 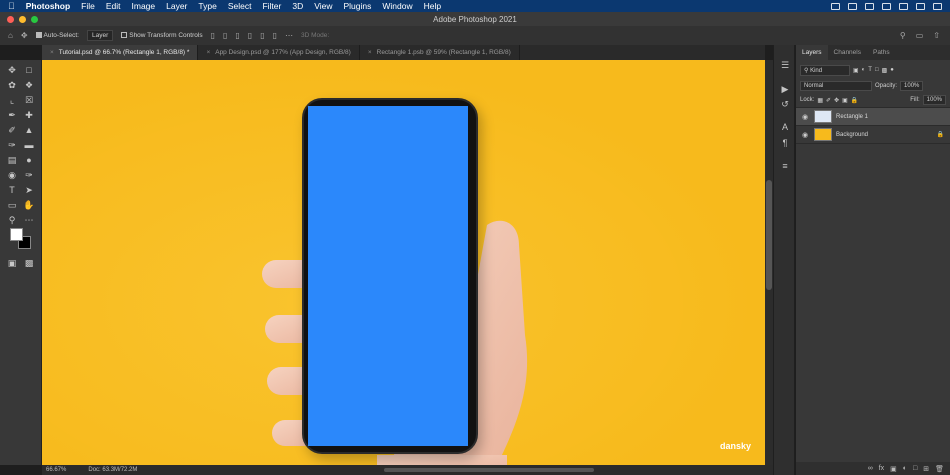 What do you see at coordinates (29, 205) in the screenshot?
I see `hand-tool-icon: ✋` at bounding box center [29, 205].